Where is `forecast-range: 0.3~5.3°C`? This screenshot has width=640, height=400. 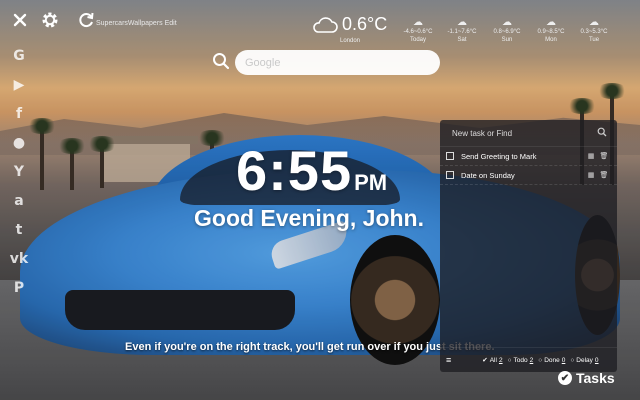 forecast-range: 0.3~5.3°C is located at coordinates (594, 32).